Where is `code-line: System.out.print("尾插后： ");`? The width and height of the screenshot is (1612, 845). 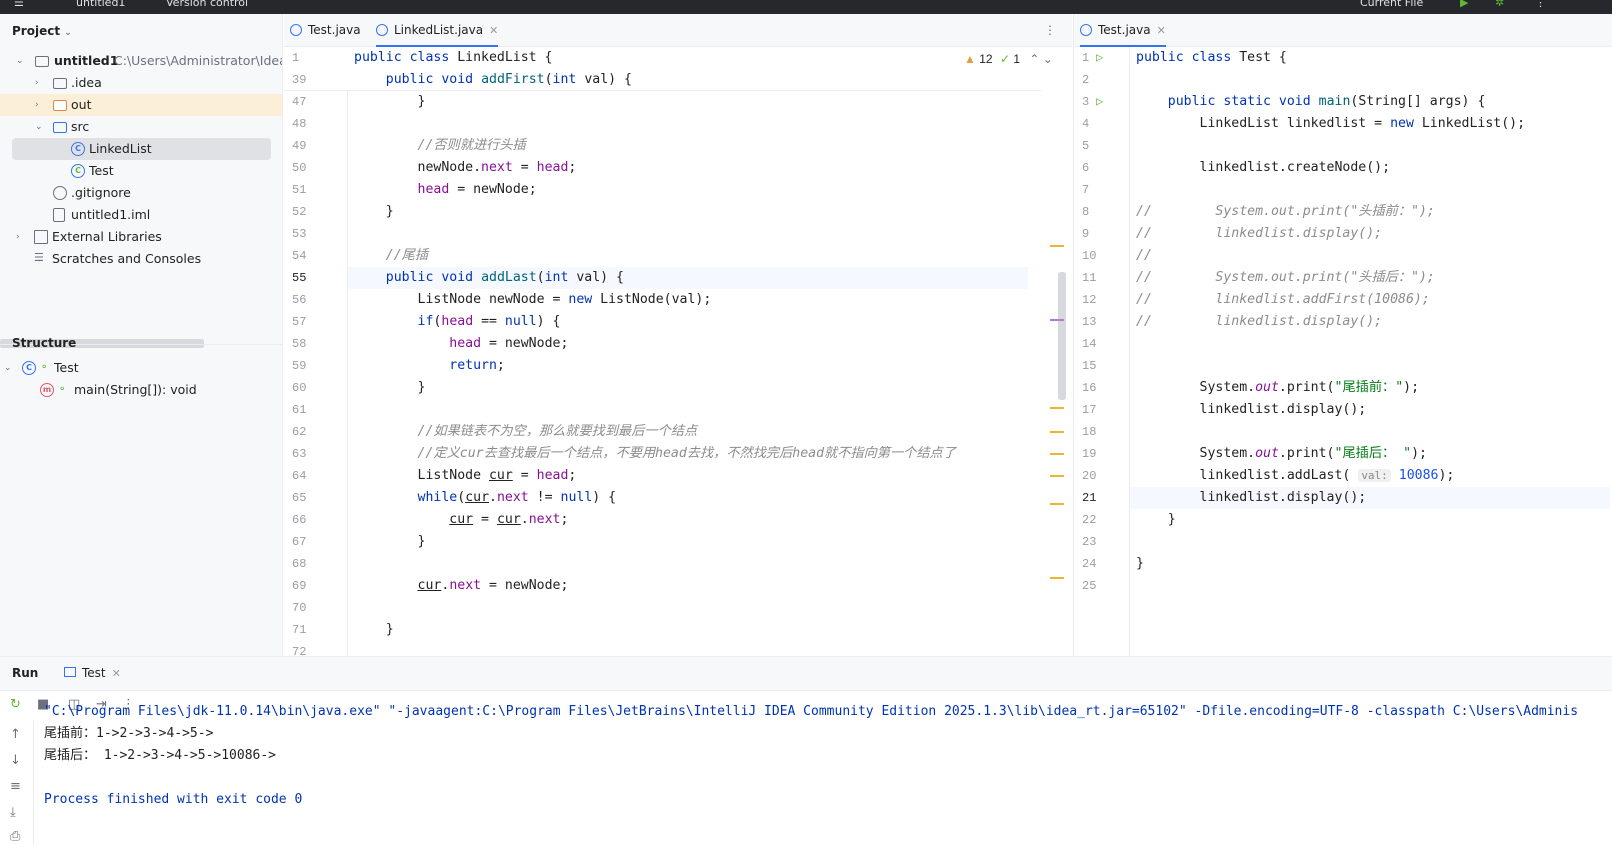 code-line: System.out.print("尾插后： "); is located at coordinates (1281, 454).